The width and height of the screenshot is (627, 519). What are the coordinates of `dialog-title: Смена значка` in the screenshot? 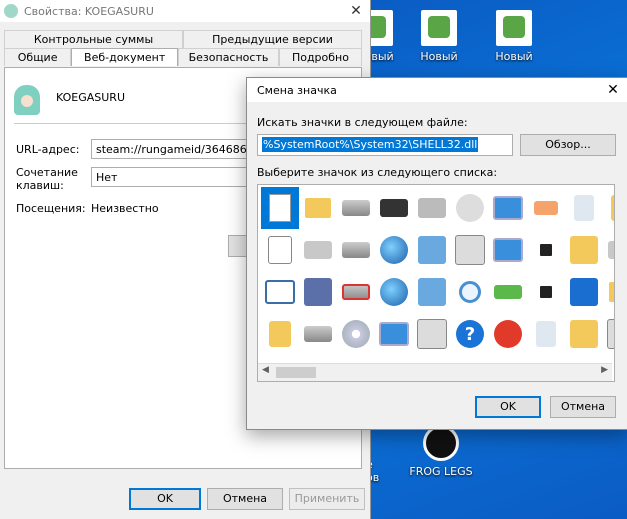 It's located at (297, 90).